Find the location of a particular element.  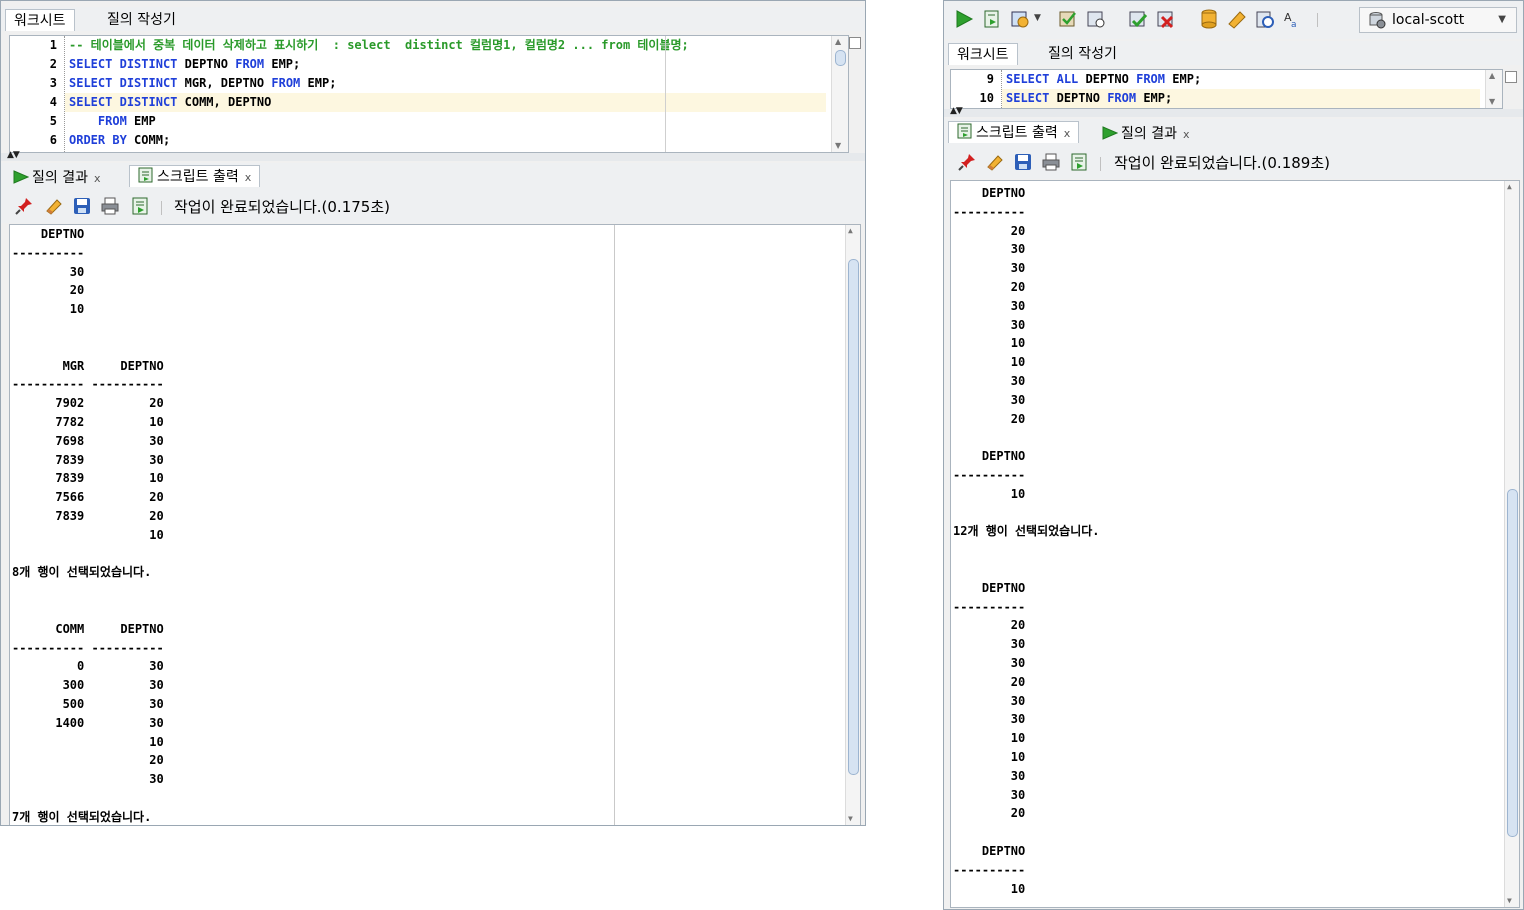

connection-select: local-scott ▼ is located at coordinates (1438, 20).